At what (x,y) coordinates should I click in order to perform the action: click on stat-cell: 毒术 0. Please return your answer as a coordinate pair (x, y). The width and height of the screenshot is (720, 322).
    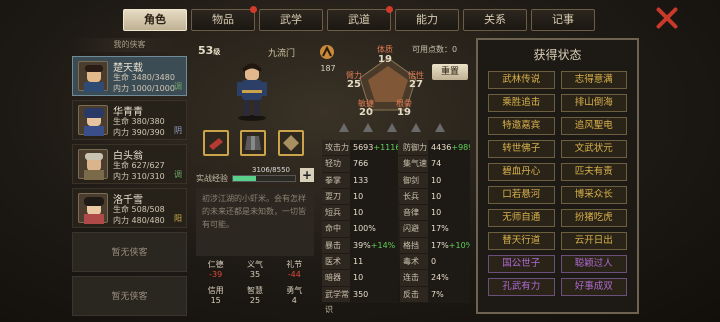
    Looking at the image, I should click on (435, 262).